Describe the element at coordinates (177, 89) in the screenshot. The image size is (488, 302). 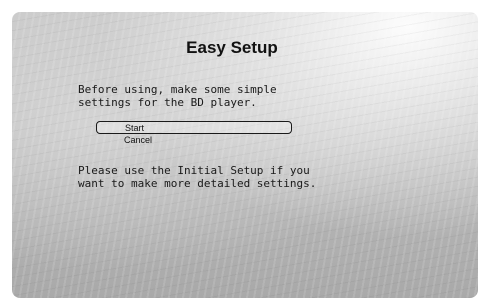
I see `intro-line-1: Before using, make some simple` at that location.